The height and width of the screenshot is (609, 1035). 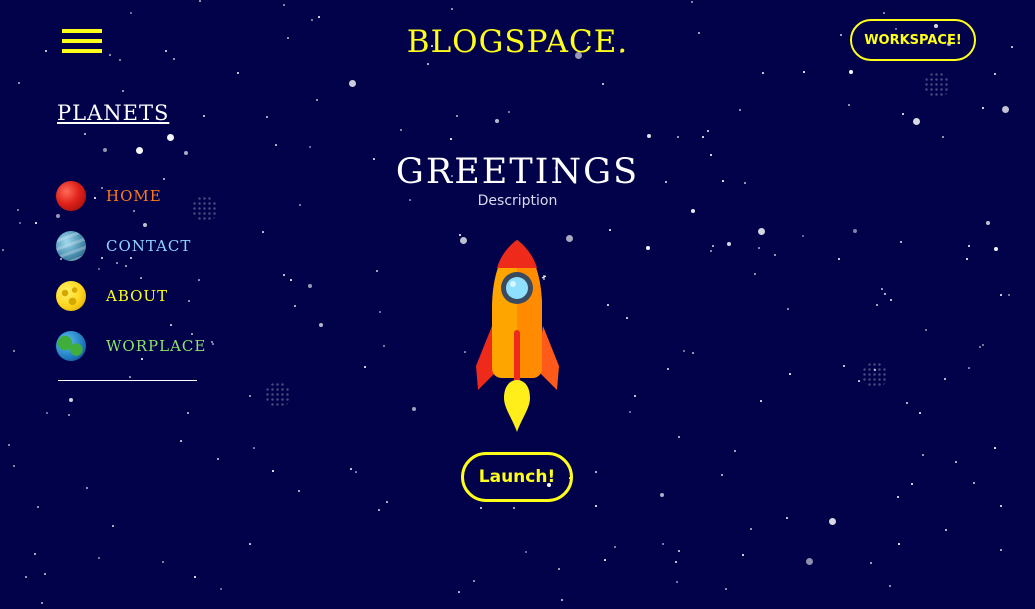 What do you see at coordinates (517, 201) in the screenshot?
I see `page-description: Description` at bounding box center [517, 201].